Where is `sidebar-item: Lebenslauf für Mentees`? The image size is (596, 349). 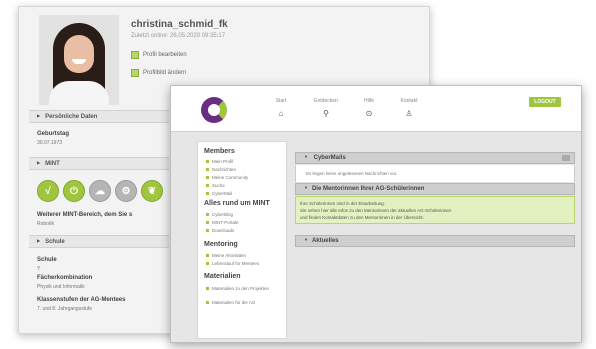 sidebar-item: Lebenslauf für Mentees is located at coordinates (232, 263).